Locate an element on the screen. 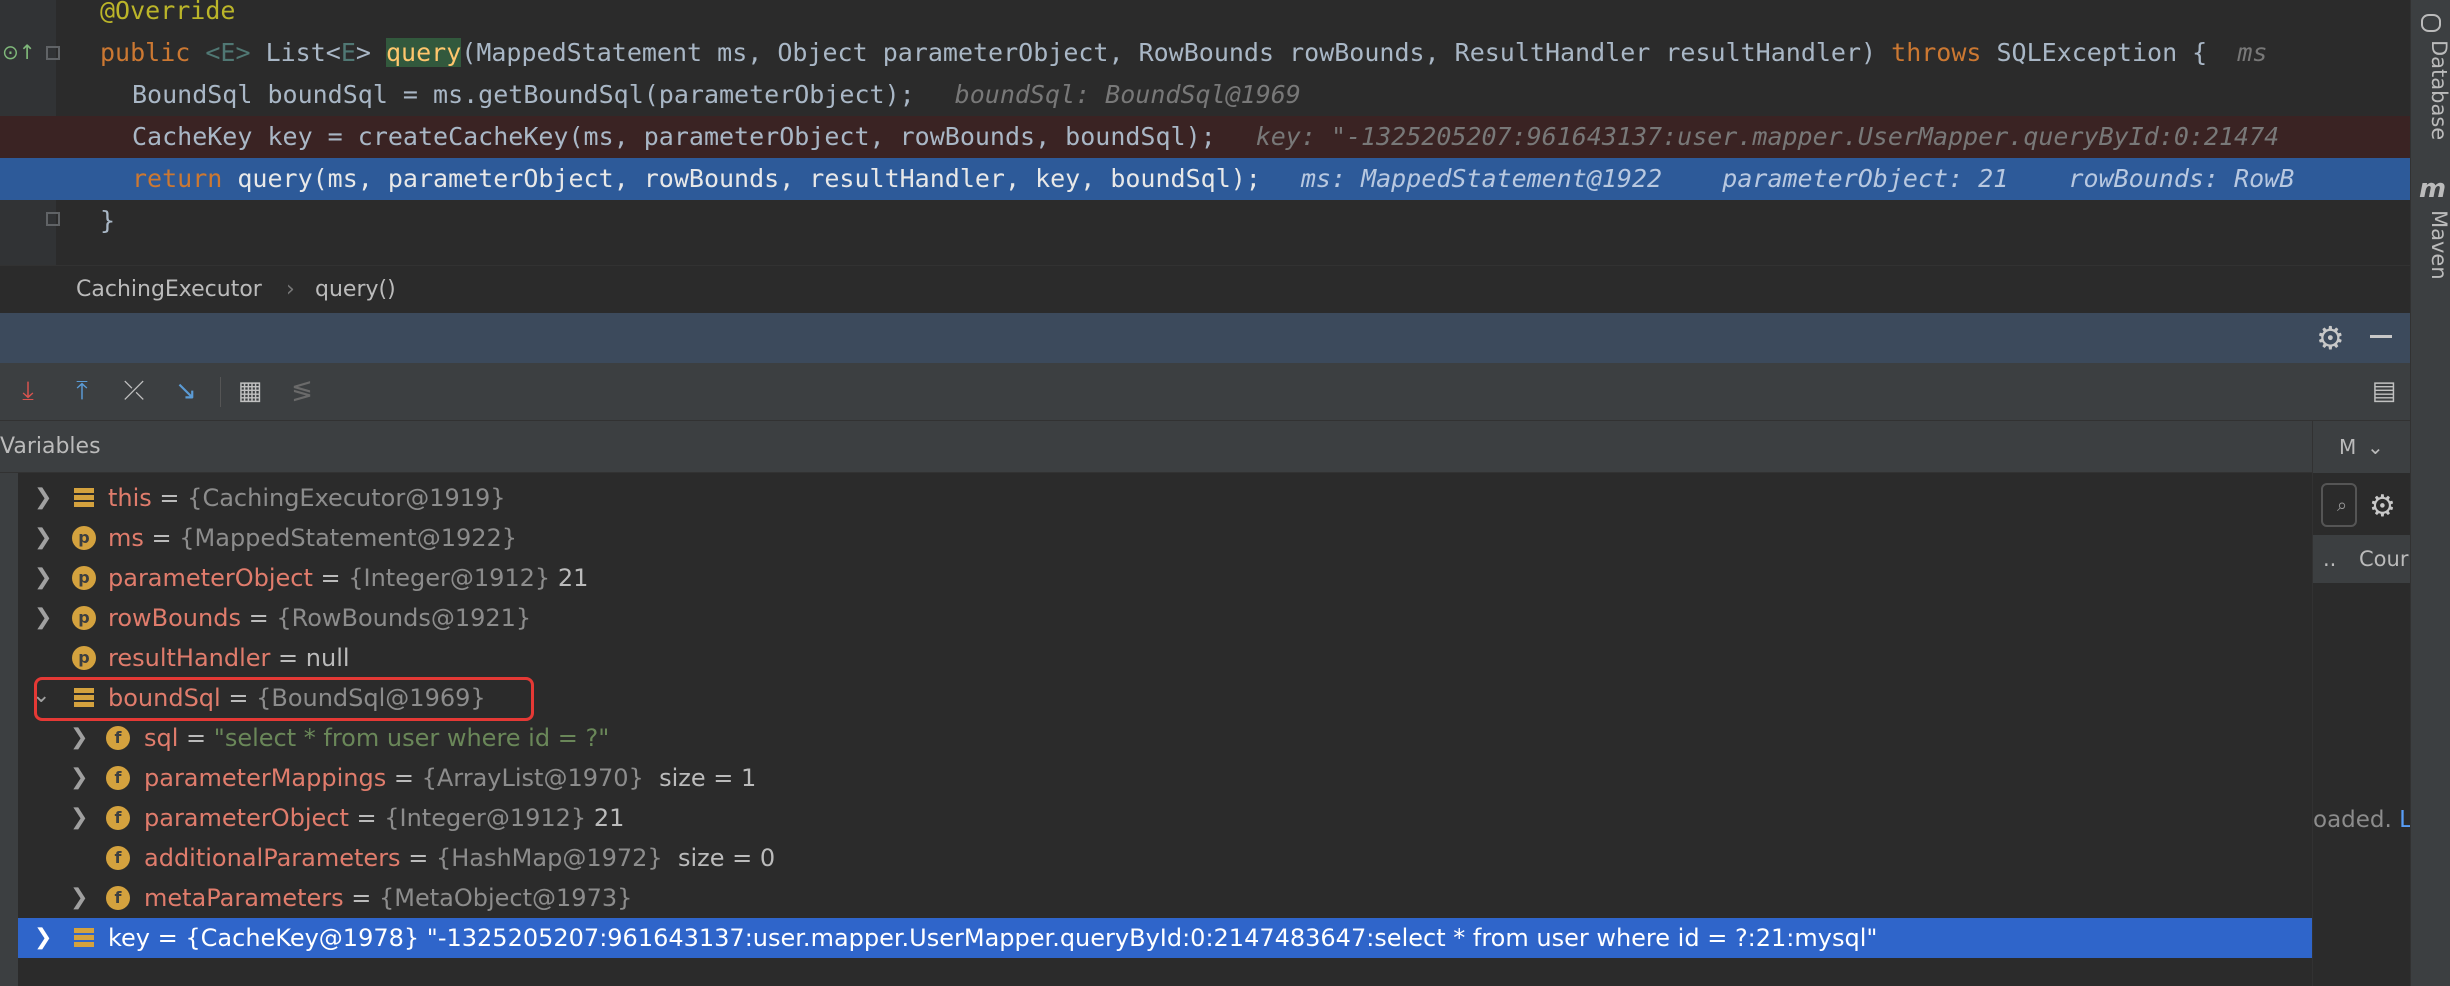 The width and height of the screenshot is (2450, 986). run-to-cursor-icon: ↘ is located at coordinates (186, 391).